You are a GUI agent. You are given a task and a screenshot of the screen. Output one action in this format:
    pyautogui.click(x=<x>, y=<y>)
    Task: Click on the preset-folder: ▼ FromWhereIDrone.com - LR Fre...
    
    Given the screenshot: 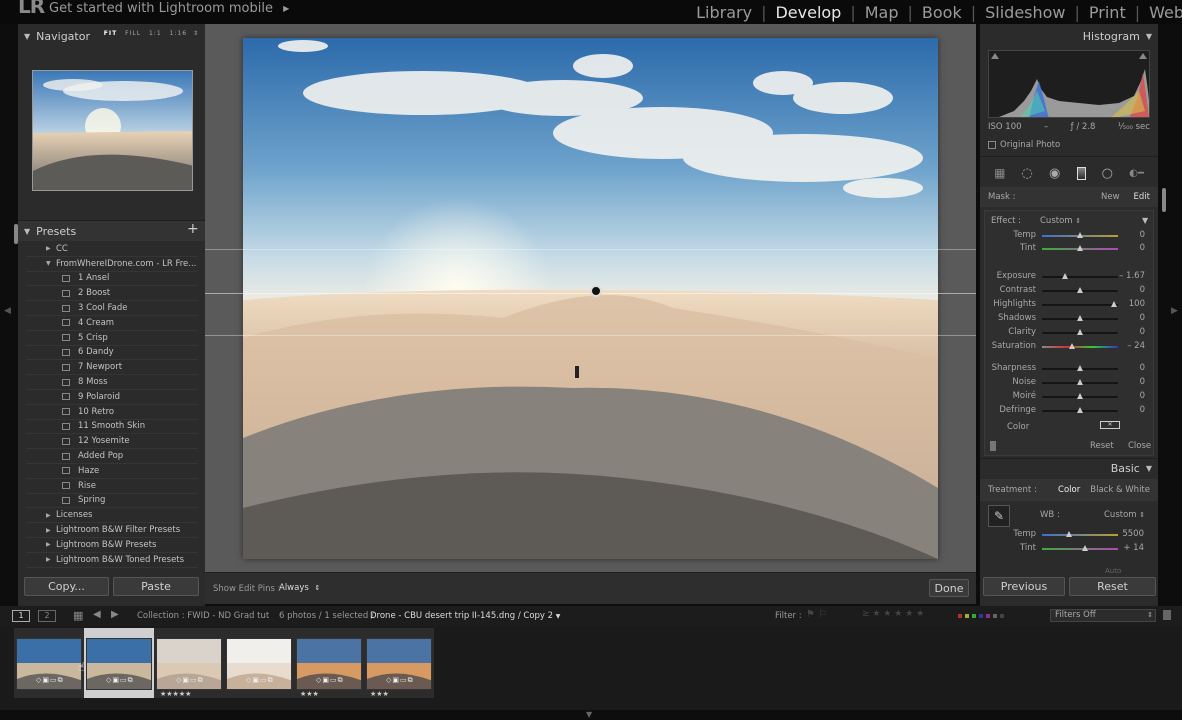 What is the action you would take?
    pyautogui.click(x=112, y=264)
    